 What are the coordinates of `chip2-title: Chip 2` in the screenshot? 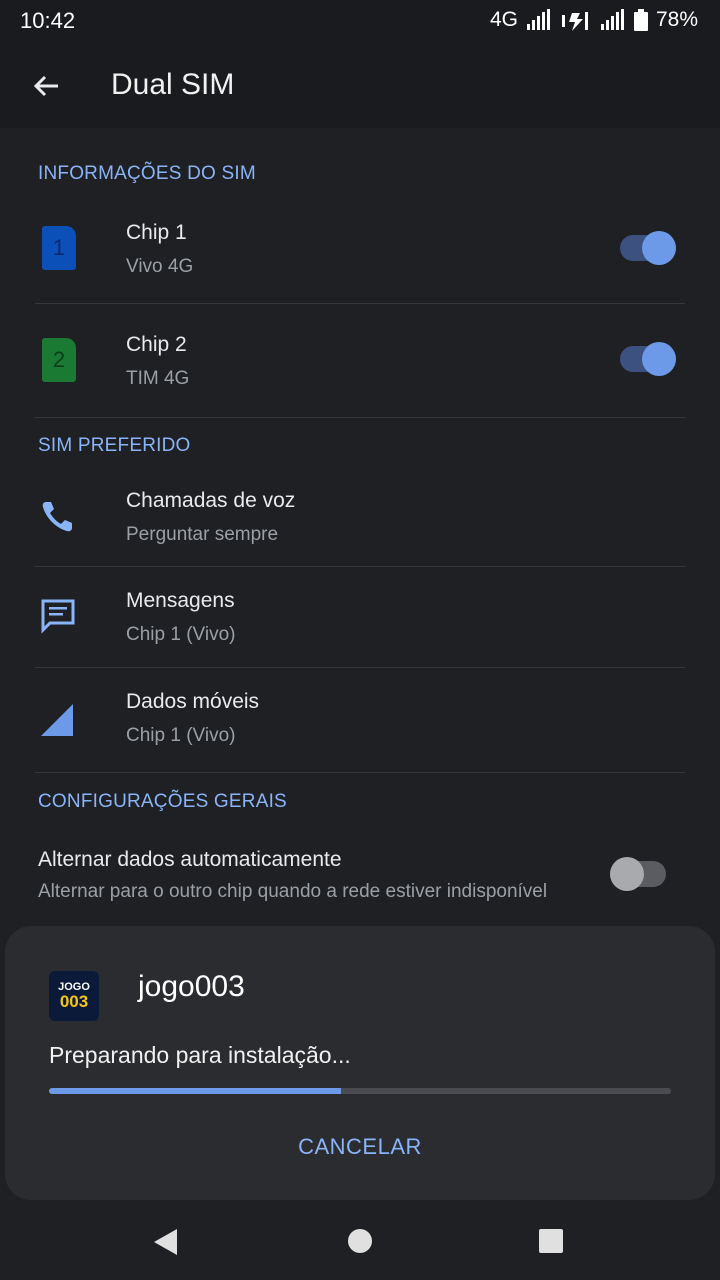 It's located at (156, 344).